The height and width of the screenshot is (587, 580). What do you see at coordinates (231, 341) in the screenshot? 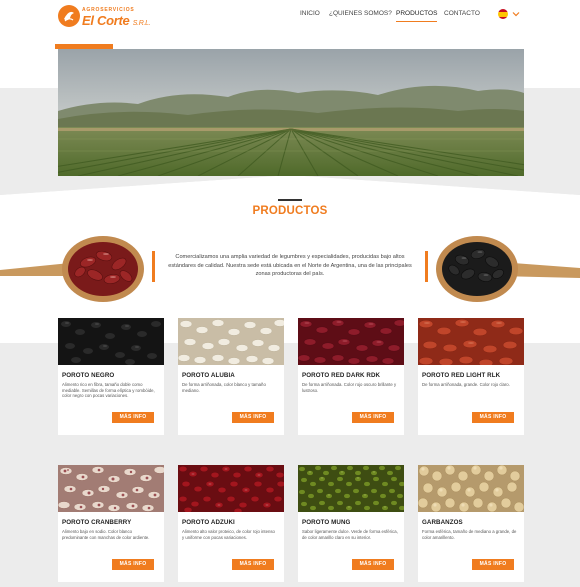
I see `white-beans-image` at bounding box center [231, 341].